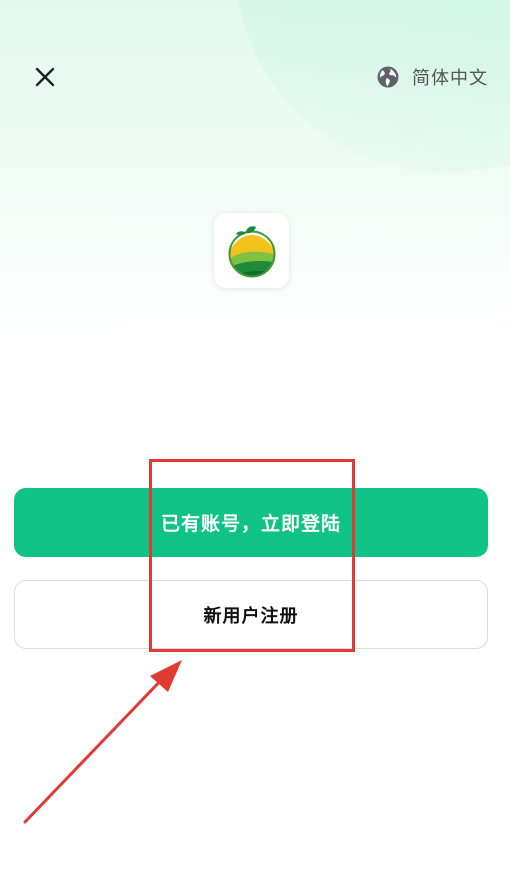 This screenshot has width=510, height=892. I want to click on register-button-label: 新用户注册, so click(251, 616).